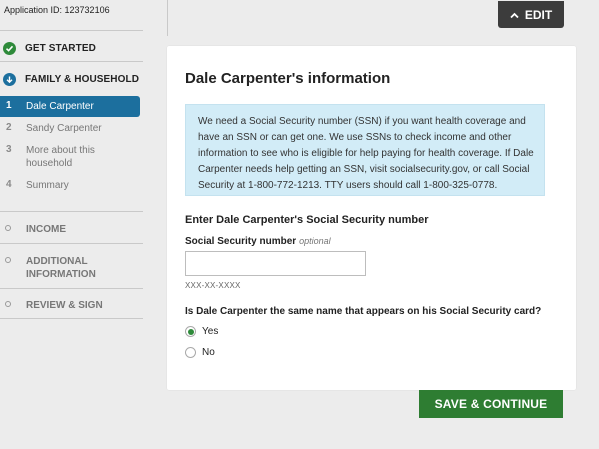 This screenshot has width=599, height=449. Describe the element at coordinates (57, 10) in the screenshot. I see `application-id: Application ID: 123732106` at that location.